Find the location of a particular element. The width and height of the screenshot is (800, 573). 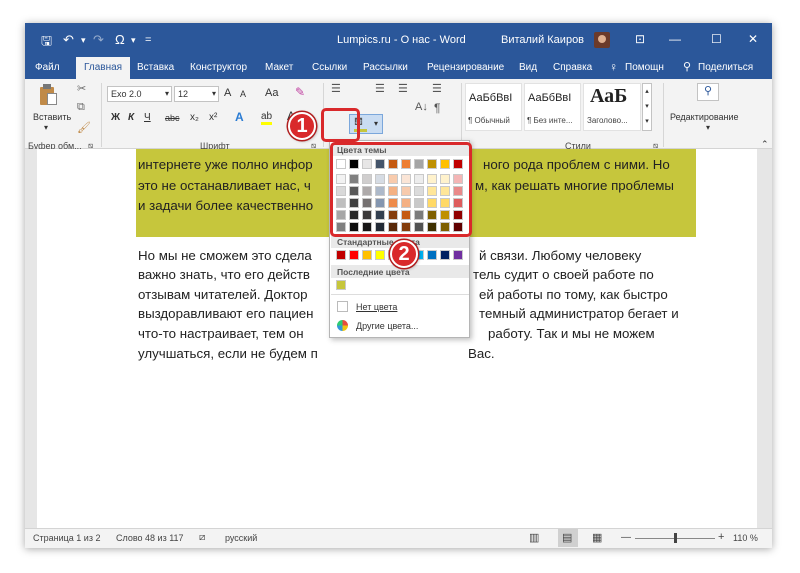

word-count: Слово 48 из 117 is located at coordinates (150, 538).